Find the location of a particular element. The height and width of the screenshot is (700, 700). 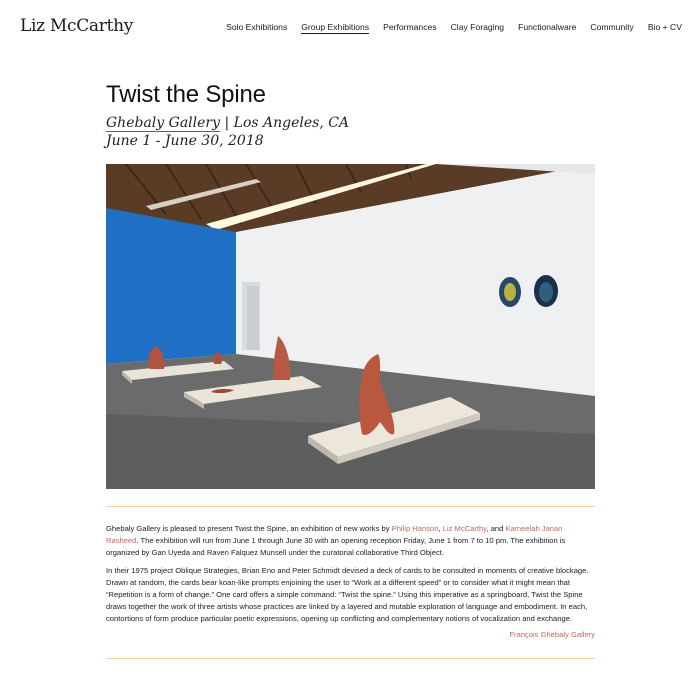

nav-community: Community is located at coordinates (611, 28).